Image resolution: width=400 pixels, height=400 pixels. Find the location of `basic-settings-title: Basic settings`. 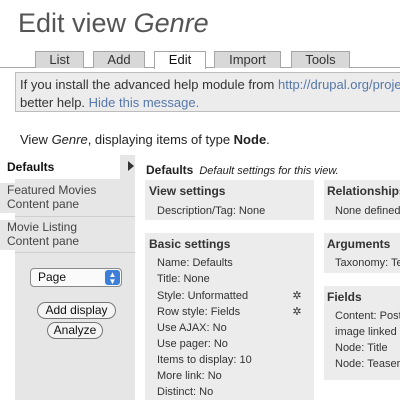

basic-settings-title: Basic settings is located at coordinates (190, 244).